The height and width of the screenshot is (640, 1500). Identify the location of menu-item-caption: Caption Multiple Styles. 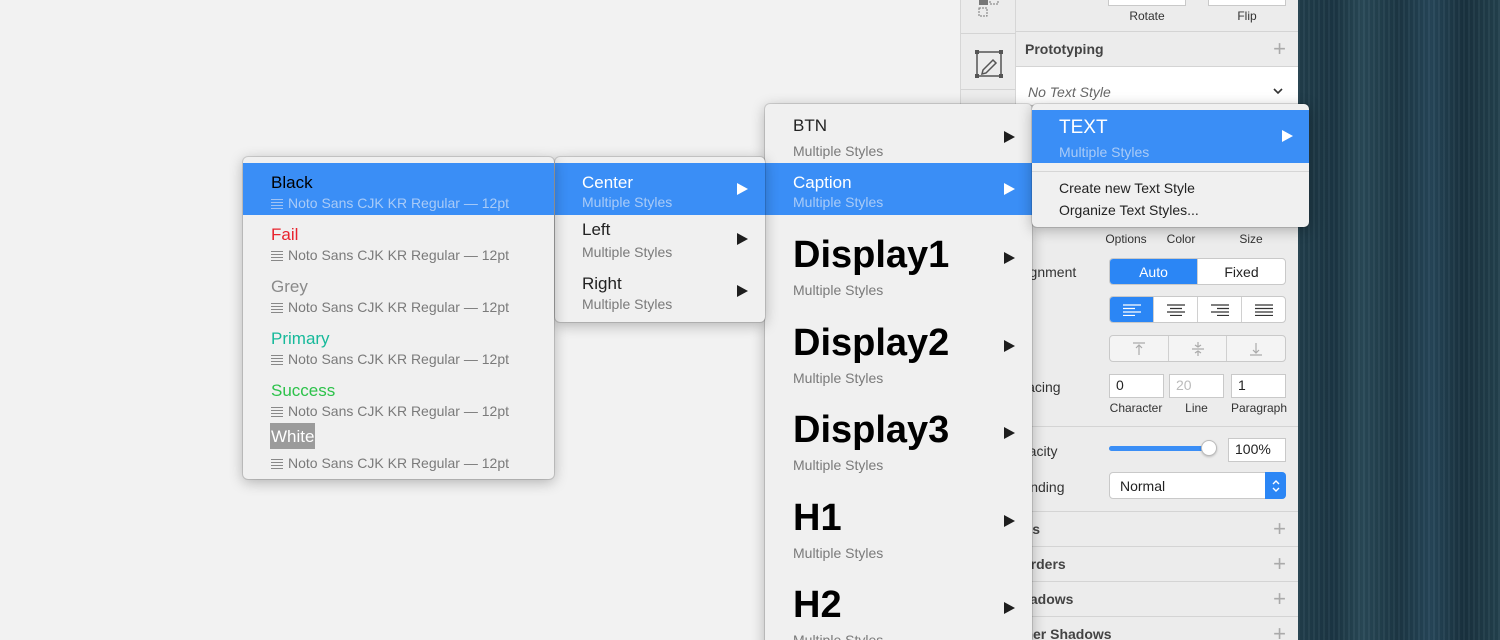
(898, 189).